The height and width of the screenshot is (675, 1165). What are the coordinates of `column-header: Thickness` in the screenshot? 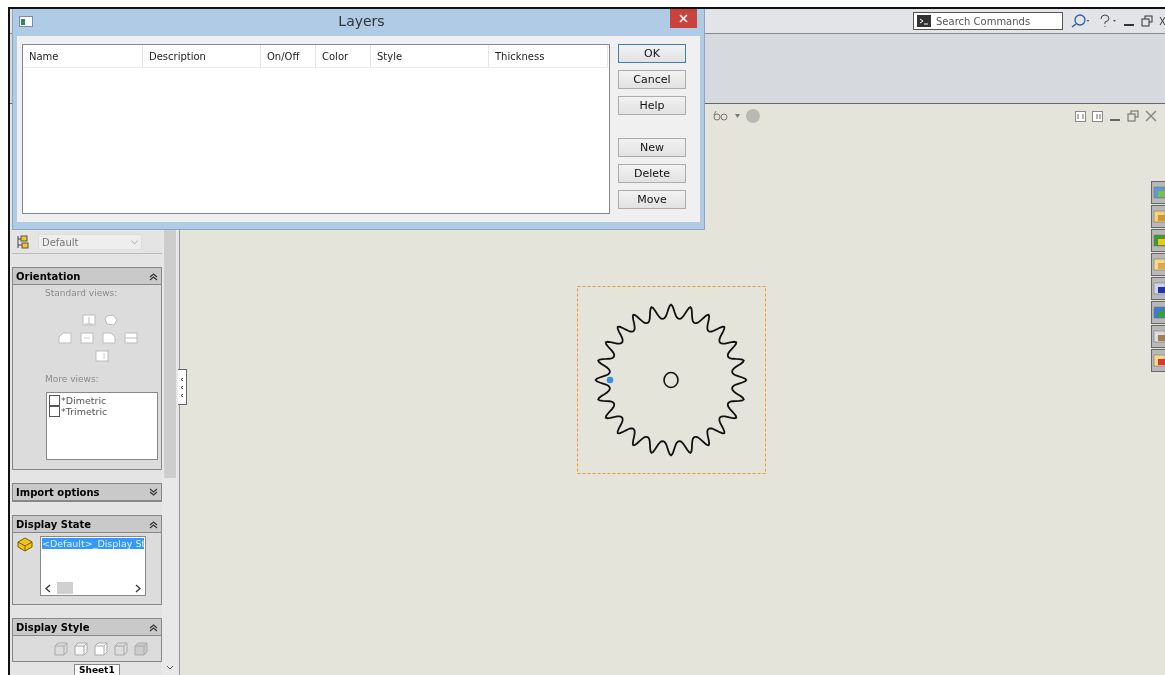 It's located at (548, 56).